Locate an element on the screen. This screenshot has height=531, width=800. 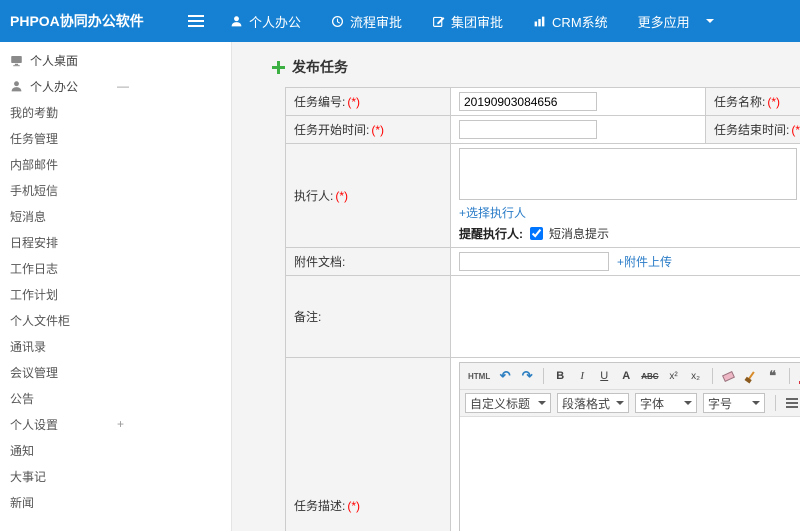
sidebar-item-contacts: 通讯录 is located at coordinates (115, 346).